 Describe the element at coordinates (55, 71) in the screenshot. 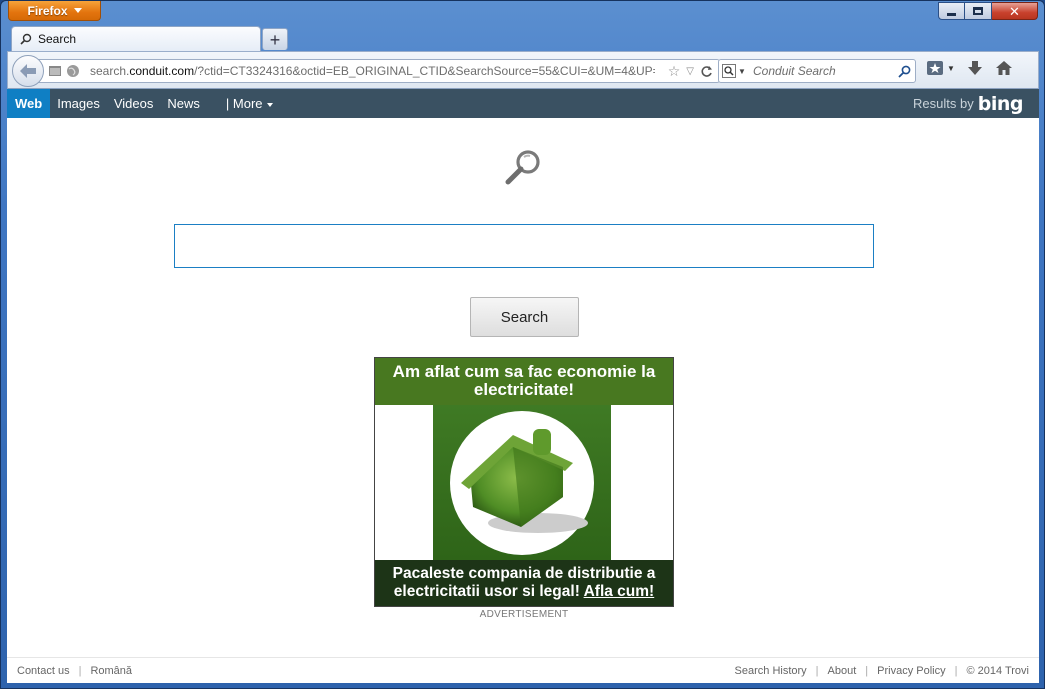

I see `page-icon` at that location.